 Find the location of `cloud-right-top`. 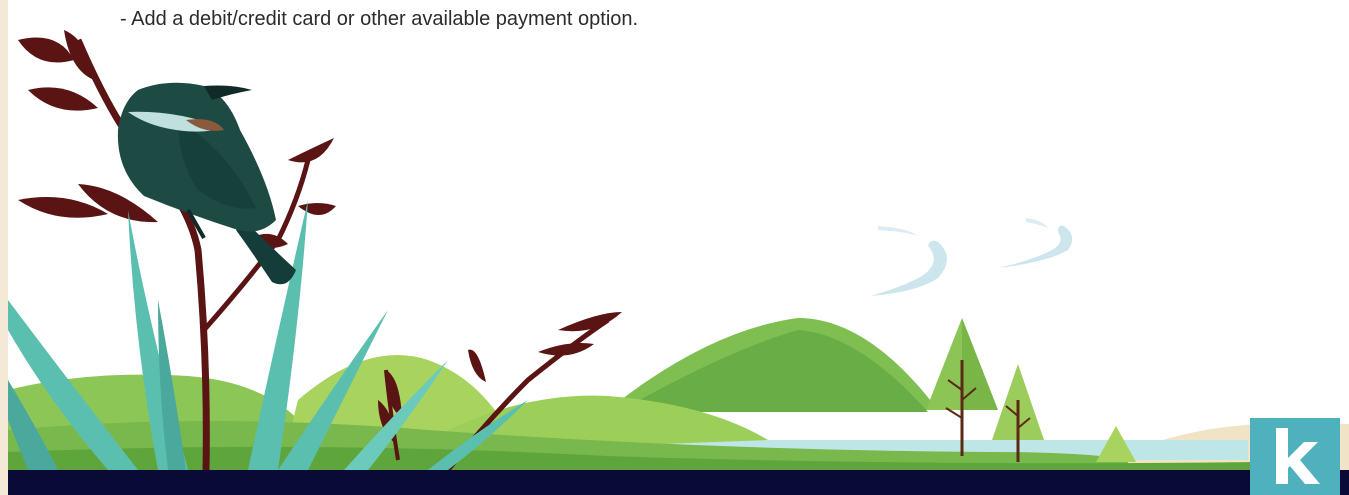

cloud-right-top is located at coordinates (1037, 223).